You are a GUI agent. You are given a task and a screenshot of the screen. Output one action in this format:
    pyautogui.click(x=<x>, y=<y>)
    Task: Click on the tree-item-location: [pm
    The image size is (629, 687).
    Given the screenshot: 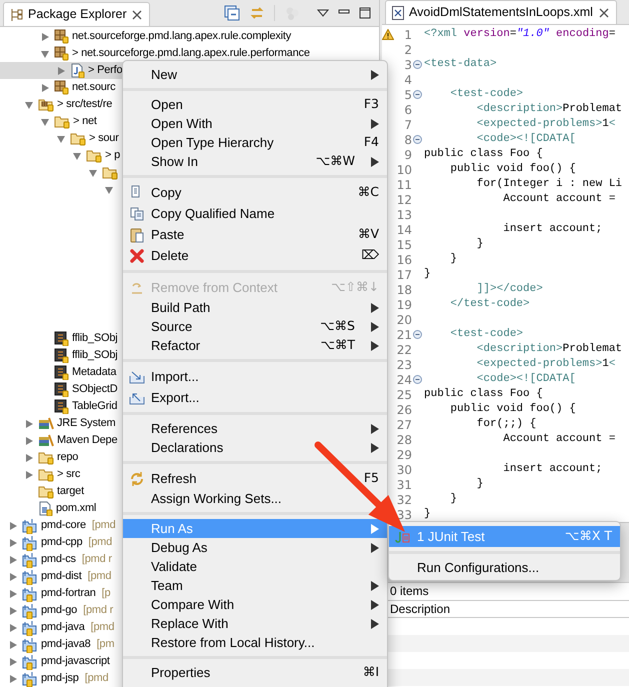 What is the action you would take?
    pyautogui.click(x=105, y=644)
    